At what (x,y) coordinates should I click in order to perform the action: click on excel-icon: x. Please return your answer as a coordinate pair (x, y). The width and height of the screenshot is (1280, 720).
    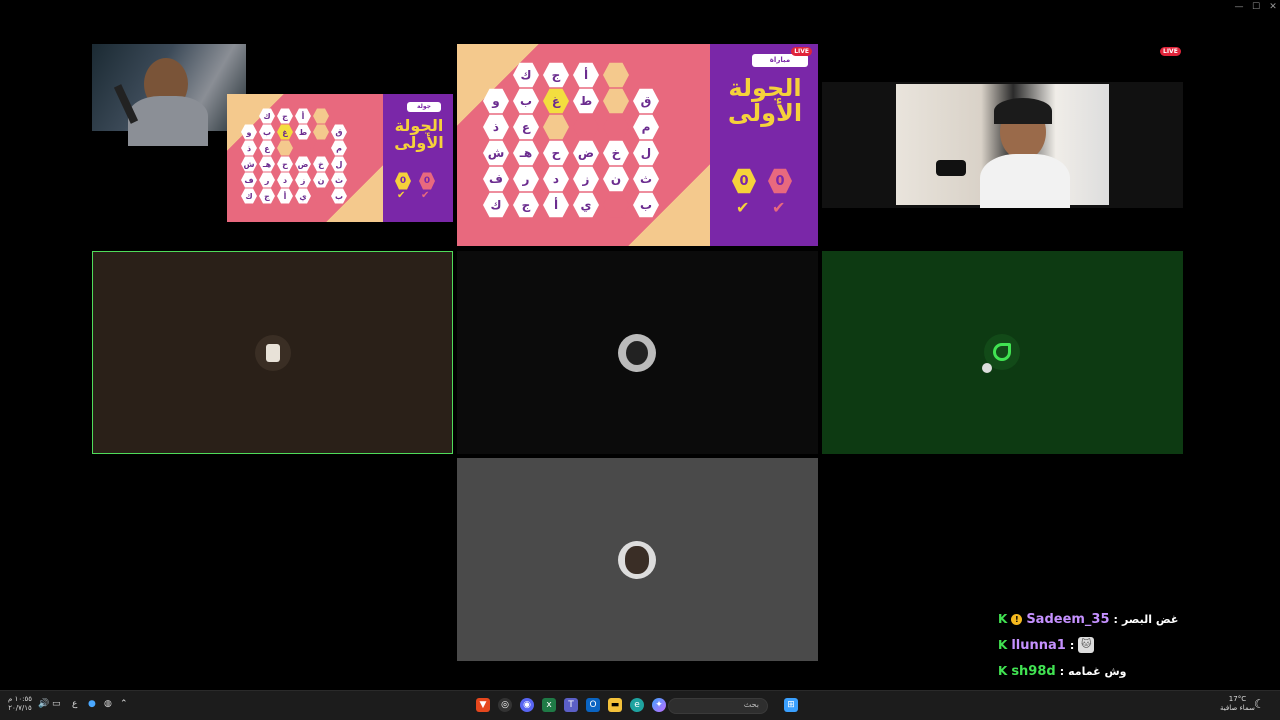
    Looking at the image, I should click on (549, 705).